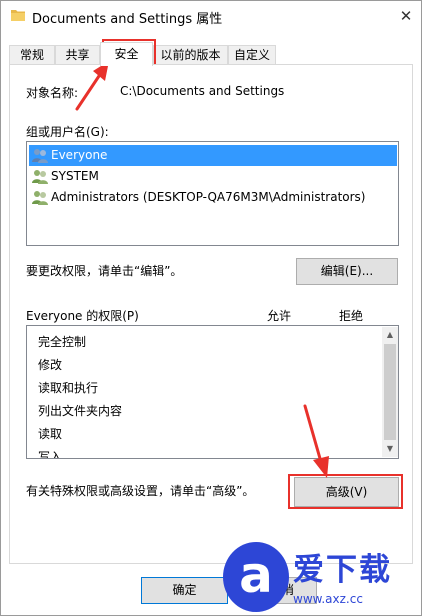 This screenshot has height=616, width=422. I want to click on edit-hint-text: 要更改权限，请单击“编辑”。, so click(104, 271).